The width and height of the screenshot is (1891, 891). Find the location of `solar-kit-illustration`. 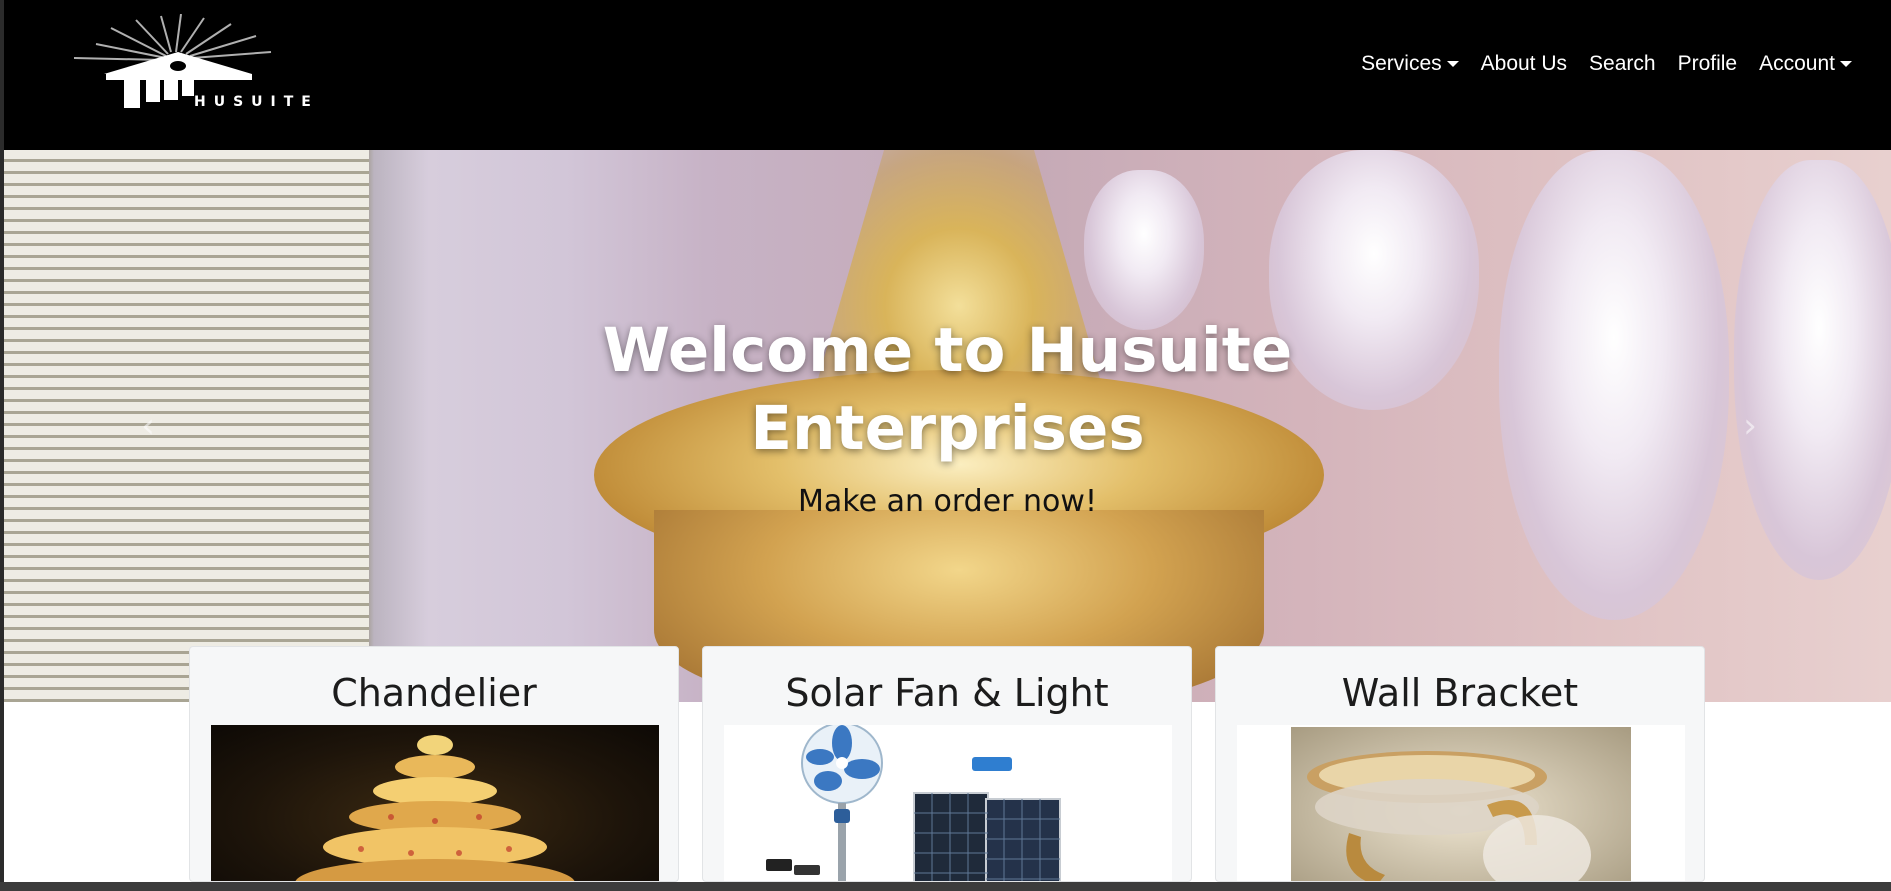

solar-kit-illustration is located at coordinates (913, 803).